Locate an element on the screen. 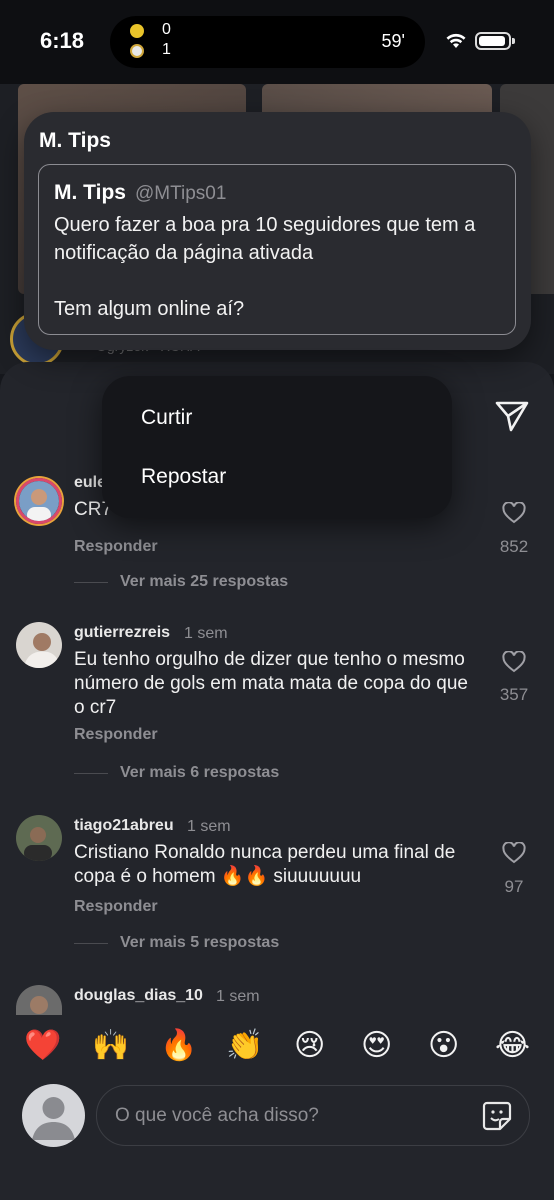 The image size is (554, 1200). status-bar: 6:18 0 1 59' is located at coordinates (277, 42).